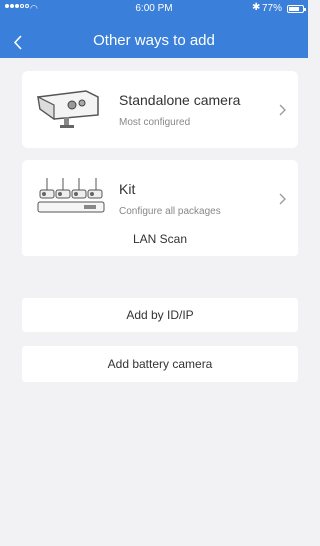  What do you see at coordinates (160, 109) in the screenshot?
I see `standalone-camera-option: Standalone camera Most configured` at bounding box center [160, 109].